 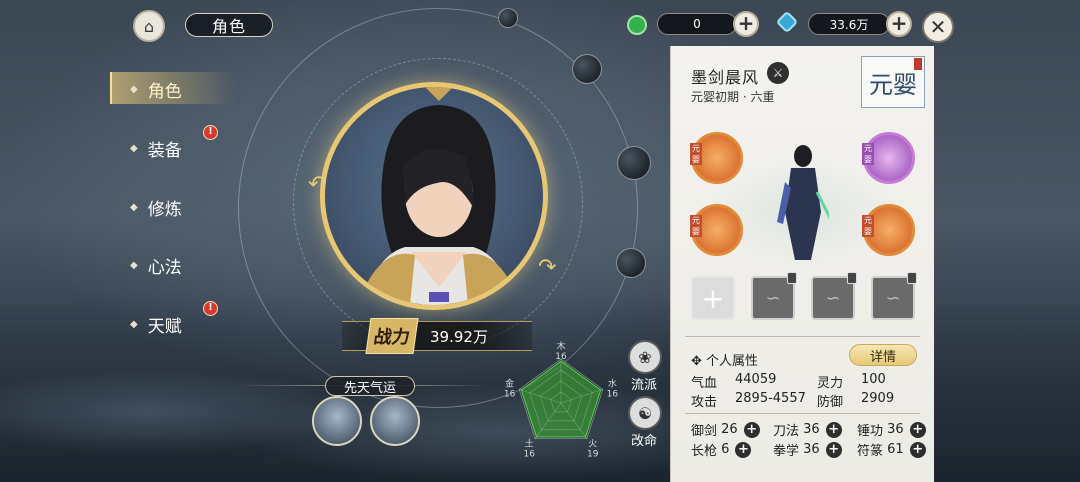 I want to click on add-currency1-button: +, so click(x=746, y=24).